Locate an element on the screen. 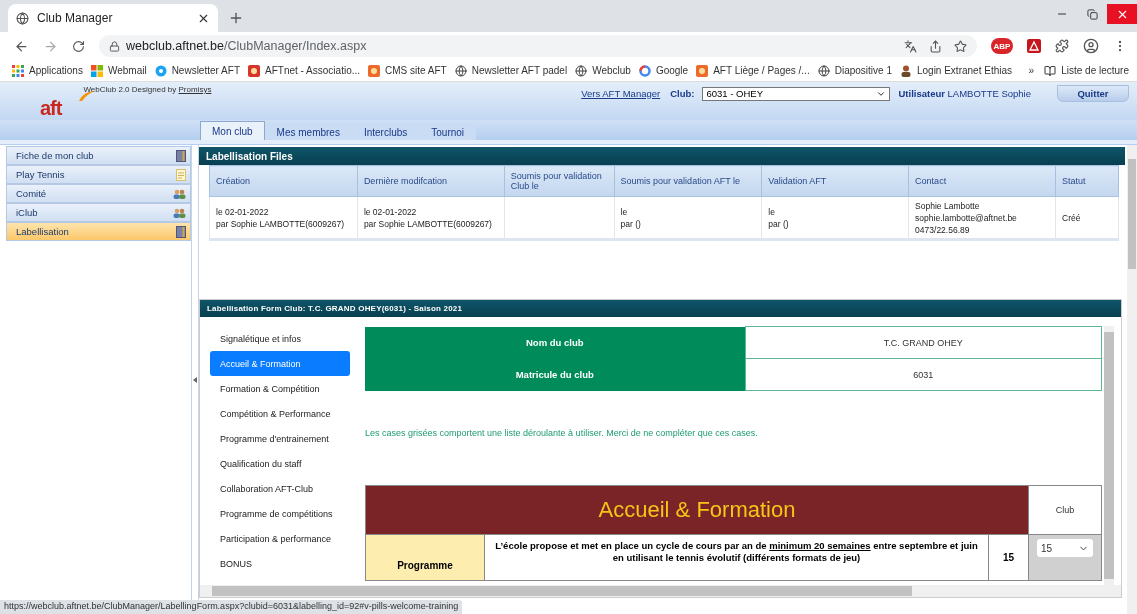  reload-icon is located at coordinates (78, 46).